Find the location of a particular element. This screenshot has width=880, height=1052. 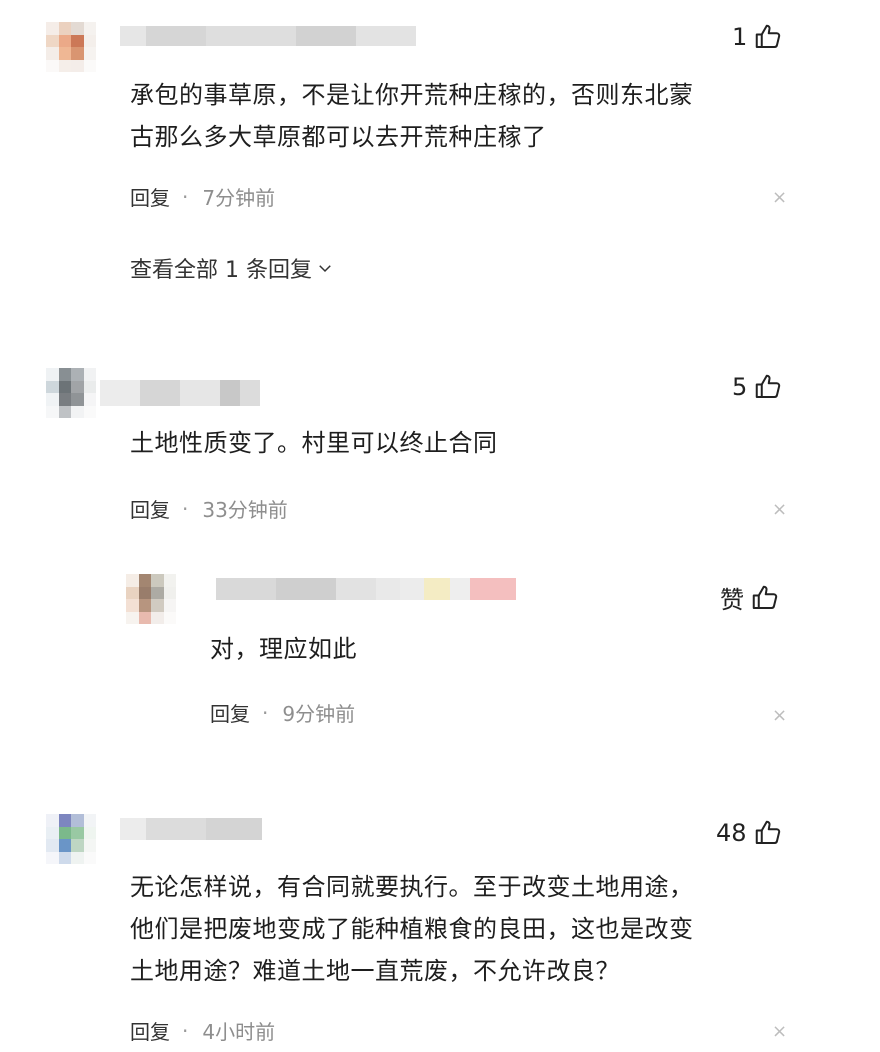

like-button: 48 is located at coordinates (749, 833).